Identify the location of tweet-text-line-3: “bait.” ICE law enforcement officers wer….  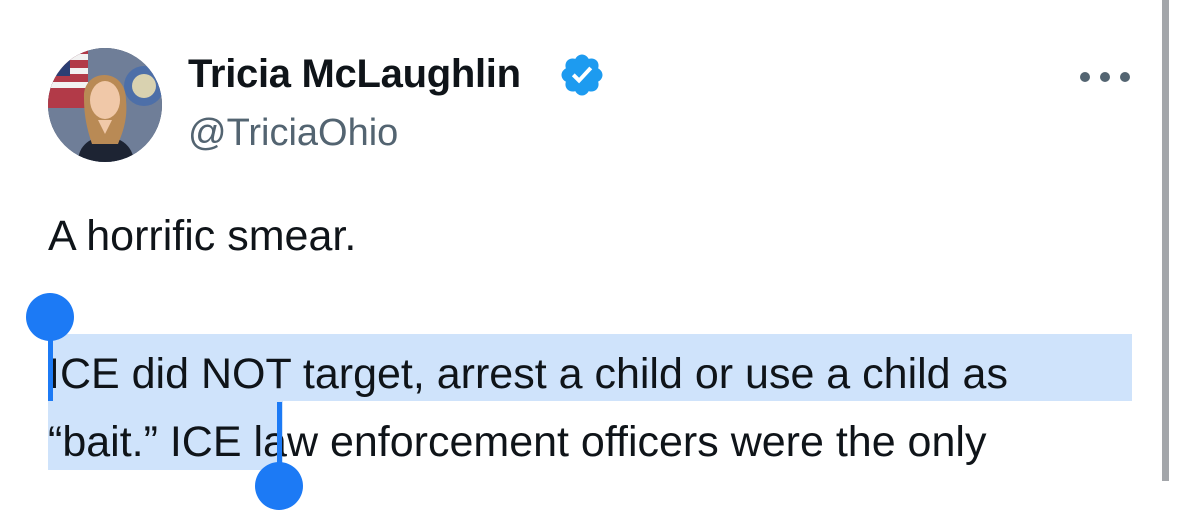
(517, 442).